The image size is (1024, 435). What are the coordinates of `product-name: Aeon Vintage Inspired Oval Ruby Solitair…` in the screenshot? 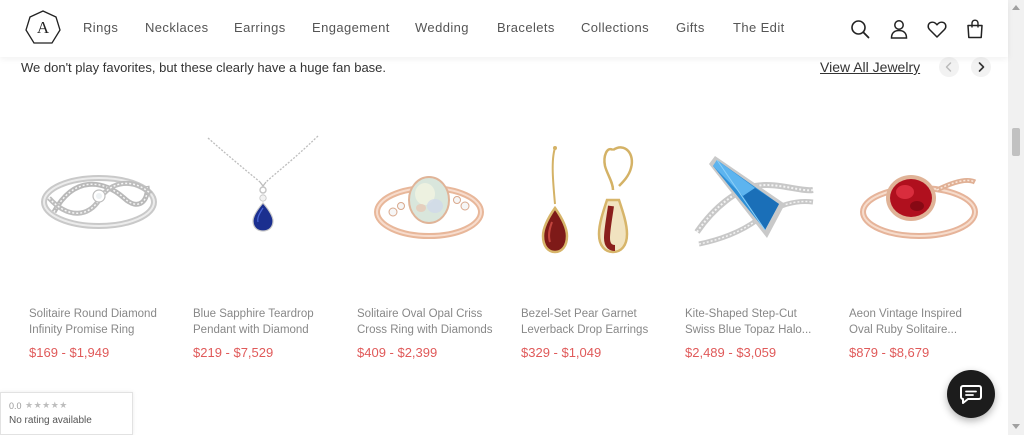 It's located at (924, 322).